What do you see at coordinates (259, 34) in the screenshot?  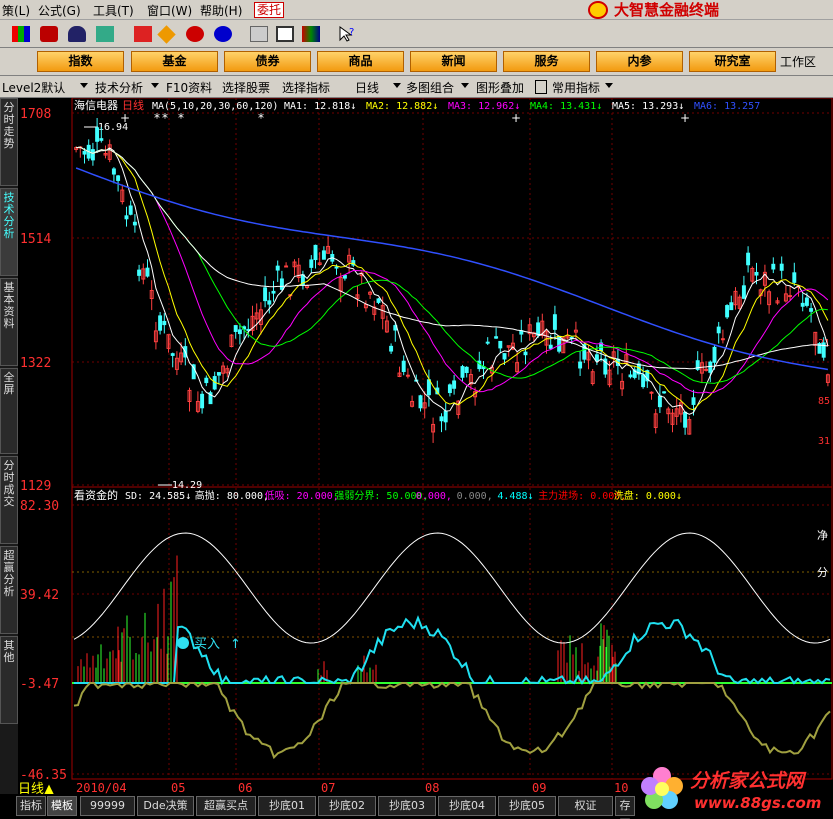 I see `window-icon` at bounding box center [259, 34].